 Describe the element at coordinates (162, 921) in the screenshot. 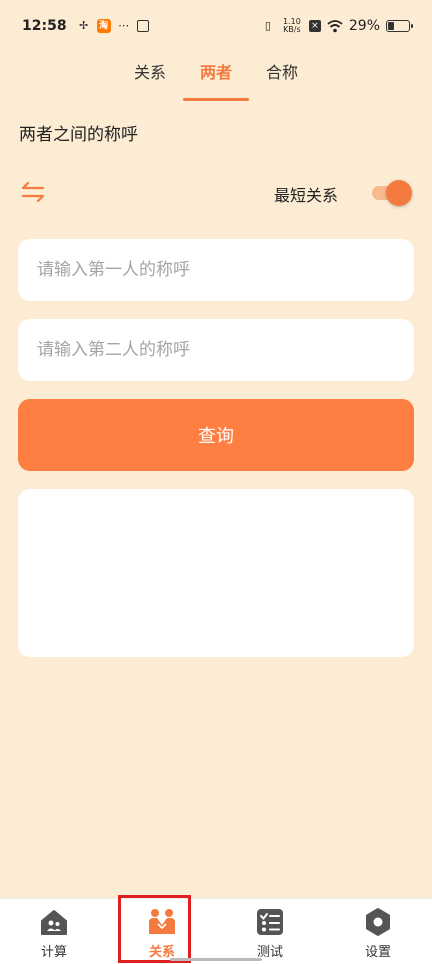

I see `handshake-people-icon` at that location.